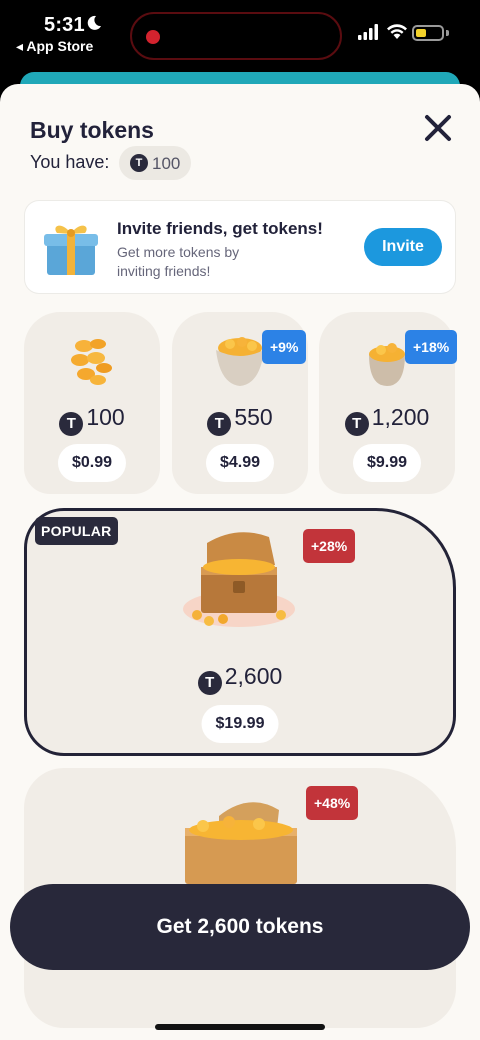 The image size is (480, 1040). What do you see at coordinates (332, 803) in the screenshot?
I see `bonus-badge: +48%` at bounding box center [332, 803].